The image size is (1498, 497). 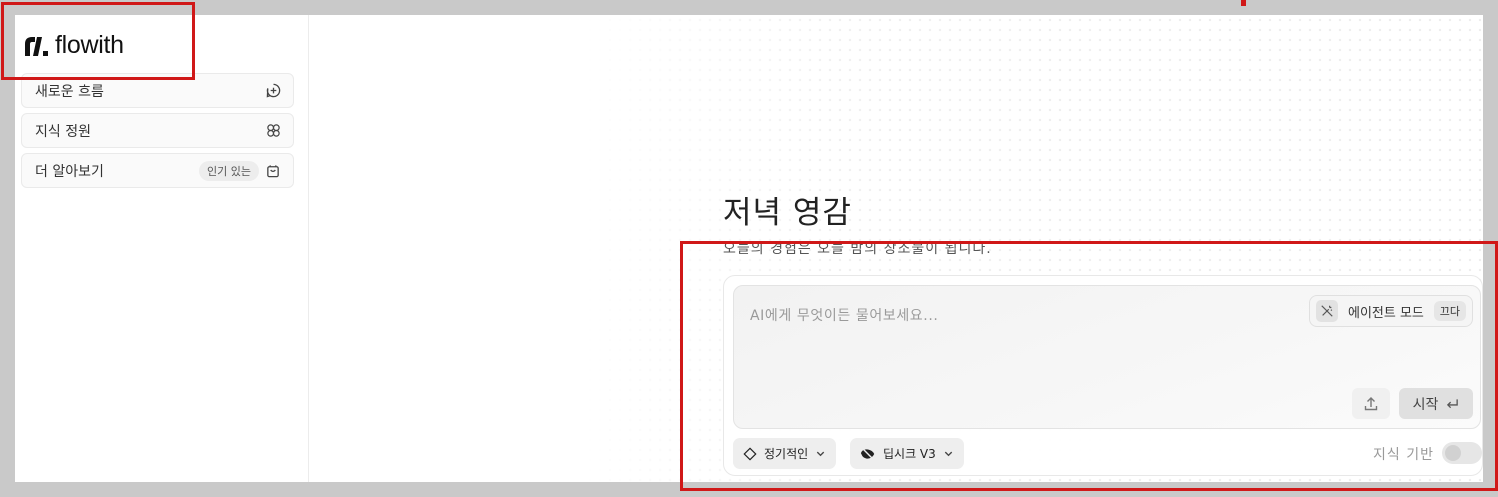 What do you see at coordinates (63, 131) in the screenshot?
I see `sidebar-item-label: 지식 정원` at bounding box center [63, 131].